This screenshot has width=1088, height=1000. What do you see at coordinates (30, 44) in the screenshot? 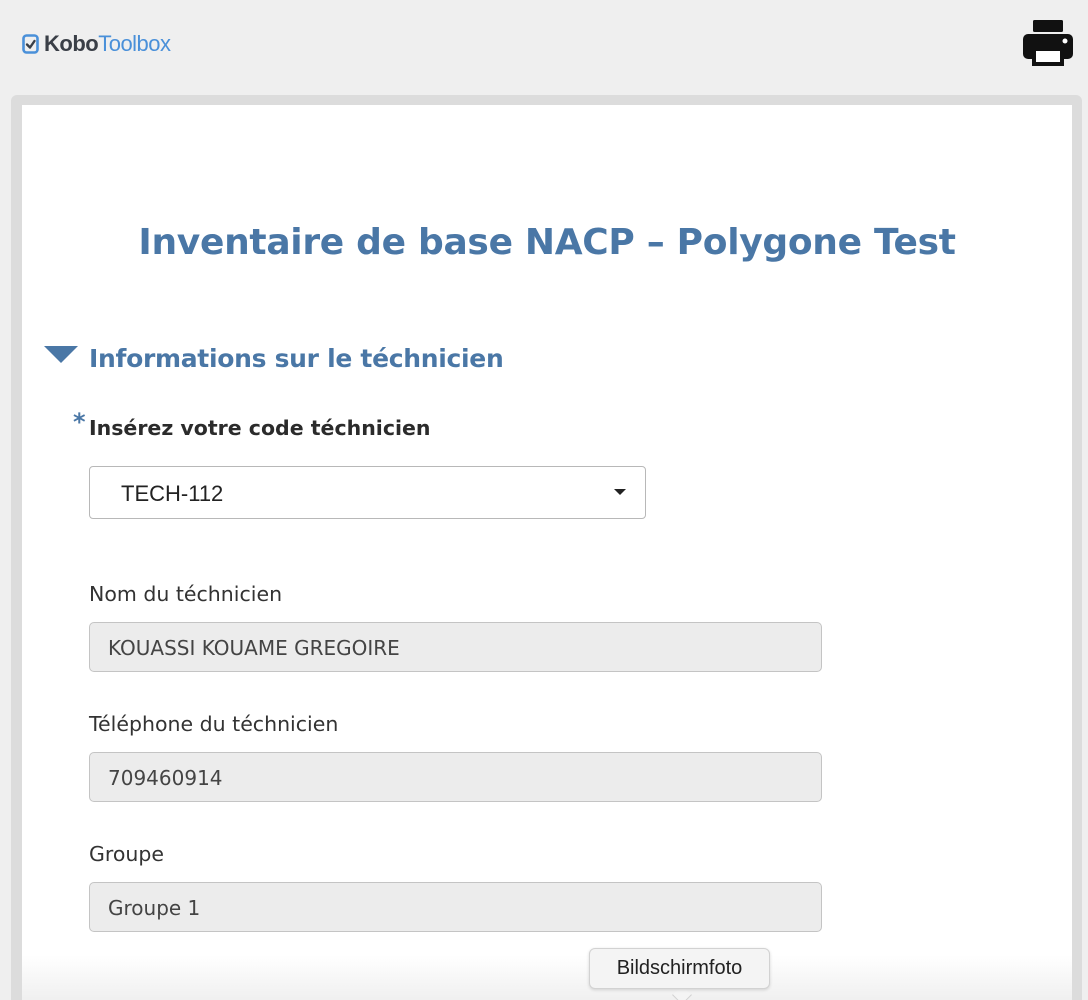
I see `kobo-logo-icon` at bounding box center [30, 44].